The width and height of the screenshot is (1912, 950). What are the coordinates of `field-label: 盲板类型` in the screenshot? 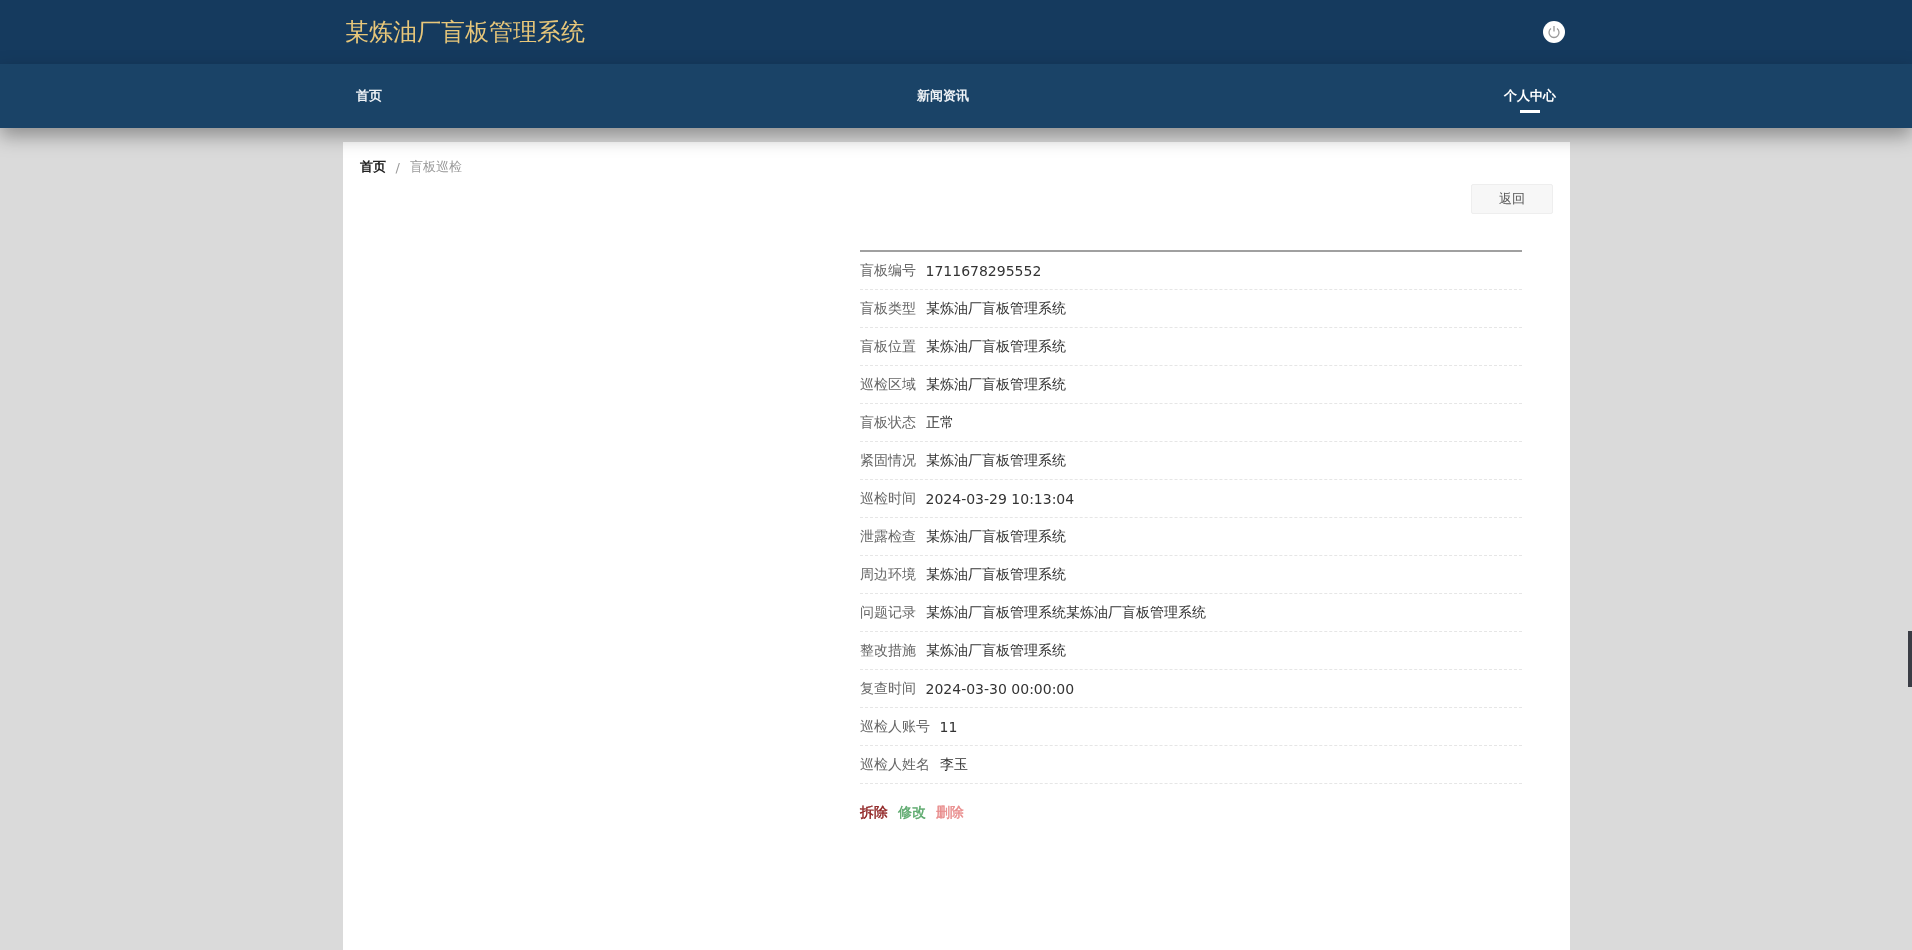 It's located at (887, 308).